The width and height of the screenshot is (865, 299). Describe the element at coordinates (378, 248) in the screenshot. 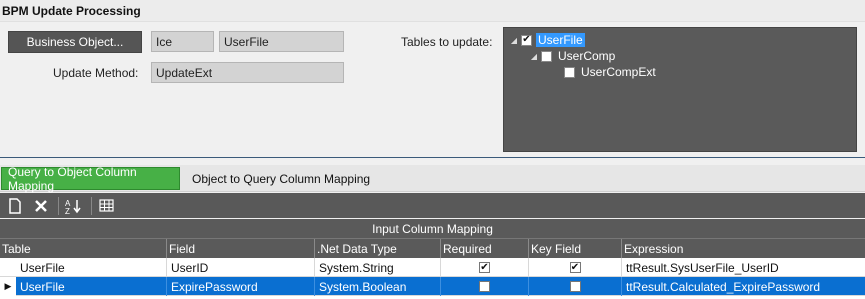

I see `column-header-net-data-type: .Net Data Type` at that location.